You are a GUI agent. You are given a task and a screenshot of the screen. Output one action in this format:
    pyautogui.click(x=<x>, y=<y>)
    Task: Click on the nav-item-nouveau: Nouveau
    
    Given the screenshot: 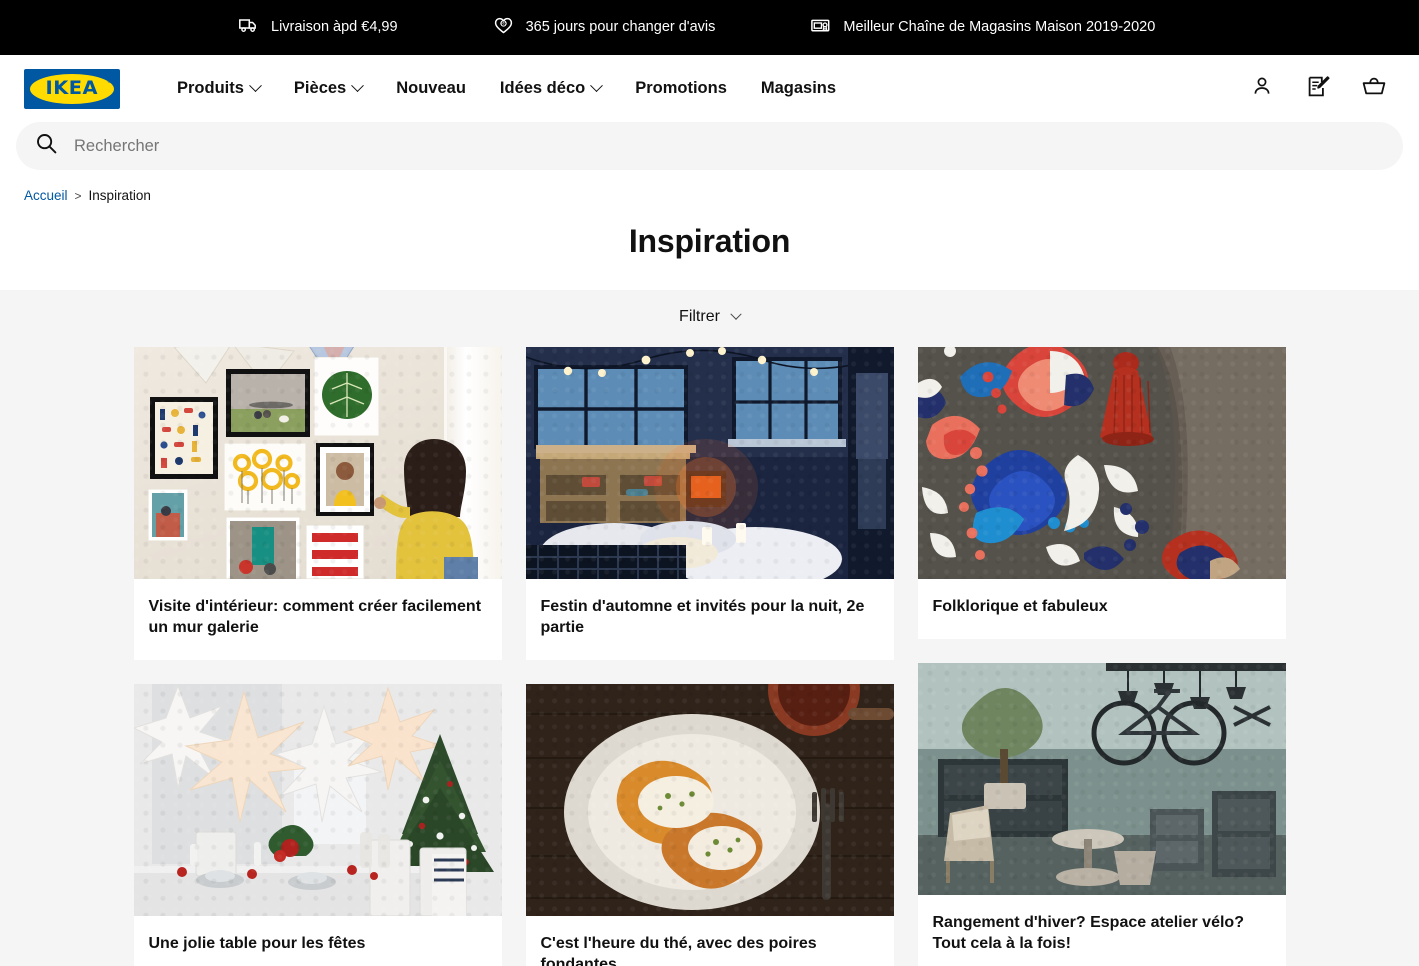 What is the action you would take?
    pyautogui.click(x=431, y=88)
    